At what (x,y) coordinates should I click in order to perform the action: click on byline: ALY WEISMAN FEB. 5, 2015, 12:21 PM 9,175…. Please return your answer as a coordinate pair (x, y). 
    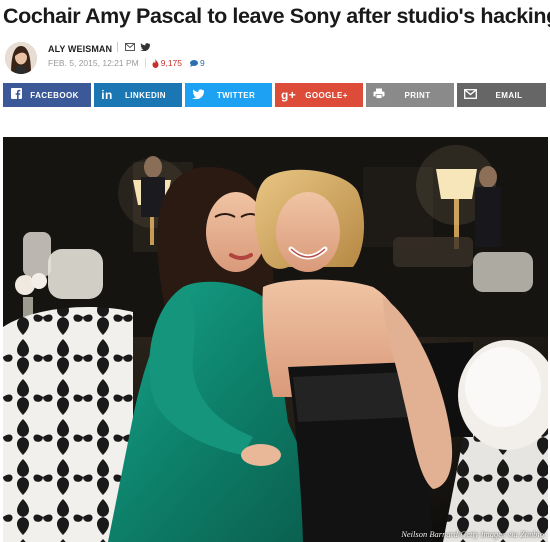
    Looking at the image, I should click on (273, 58).